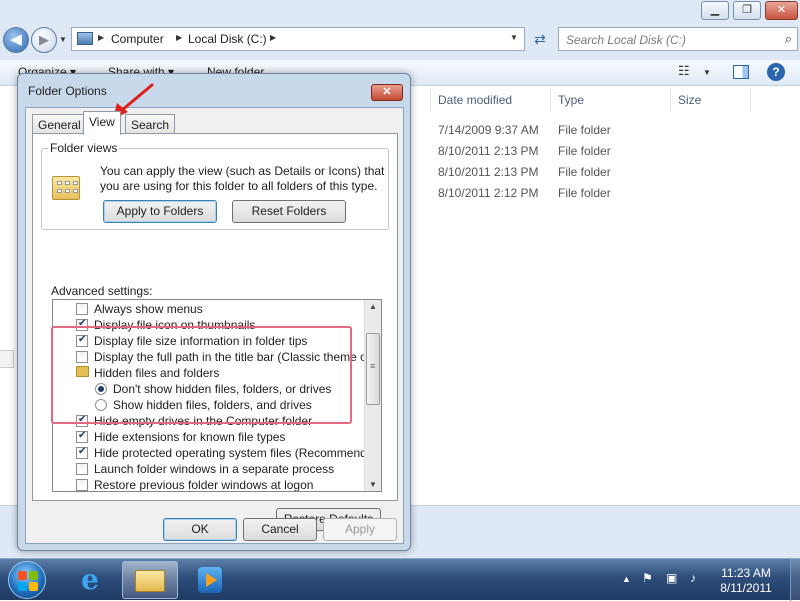  Describe the element at coordinates (693, 578) in the screenshot. I see `volume-icon: ♪` at that location.